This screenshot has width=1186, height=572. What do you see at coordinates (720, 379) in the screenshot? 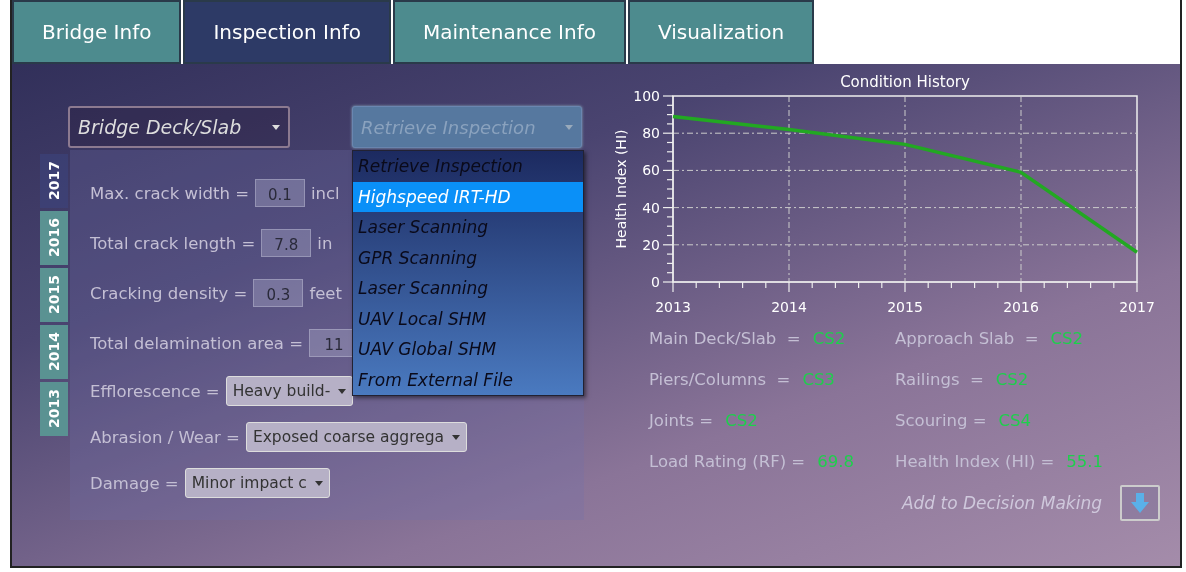
I see `rating-label: Piers/Columns =` at bounding box center [720, 379].